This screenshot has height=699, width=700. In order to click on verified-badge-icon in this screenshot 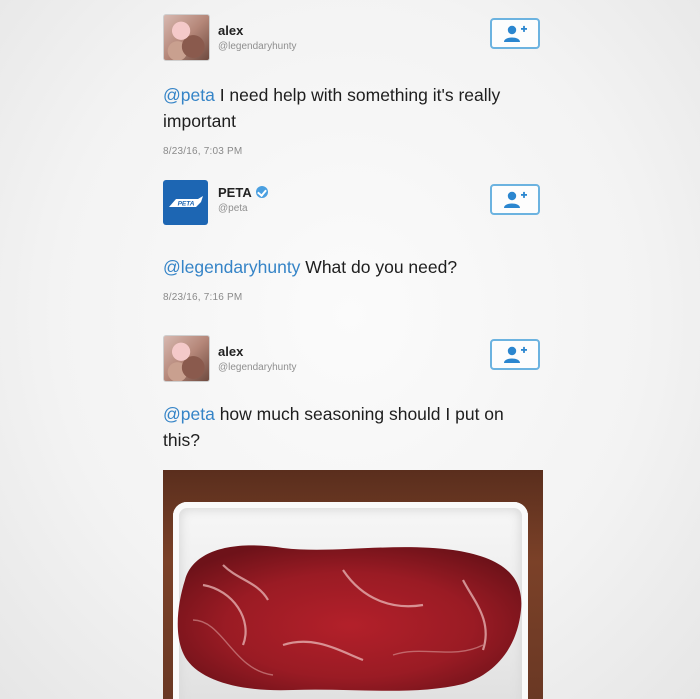, I will do `click(261, 192)`.